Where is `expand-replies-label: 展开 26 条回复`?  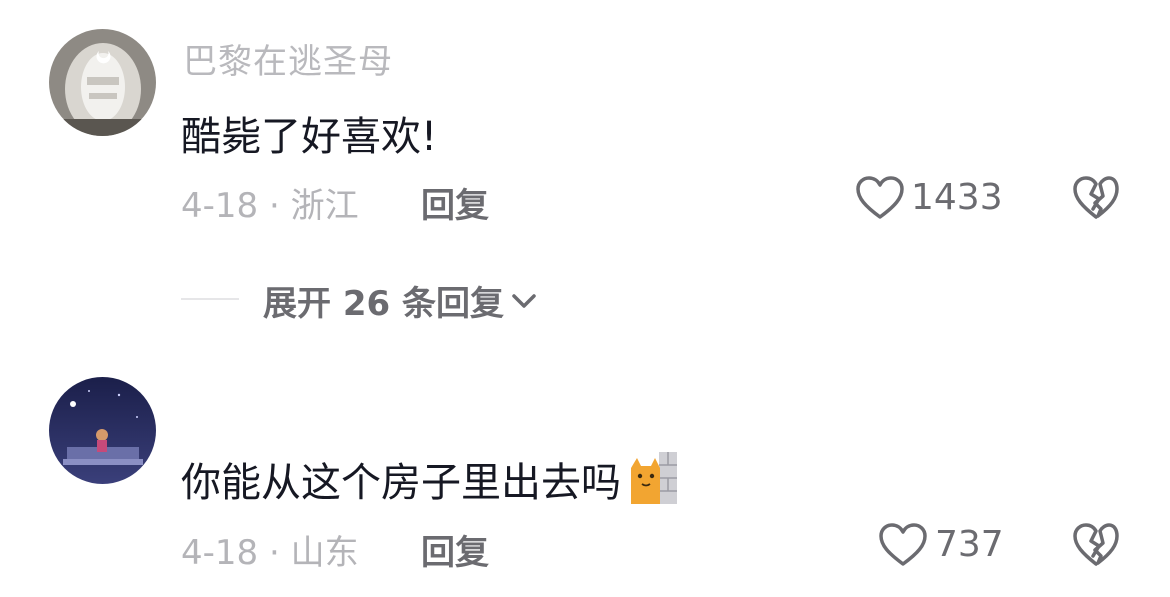
expand-replies-label: 展开 26 条回复 is located at coordinates (383, 304).